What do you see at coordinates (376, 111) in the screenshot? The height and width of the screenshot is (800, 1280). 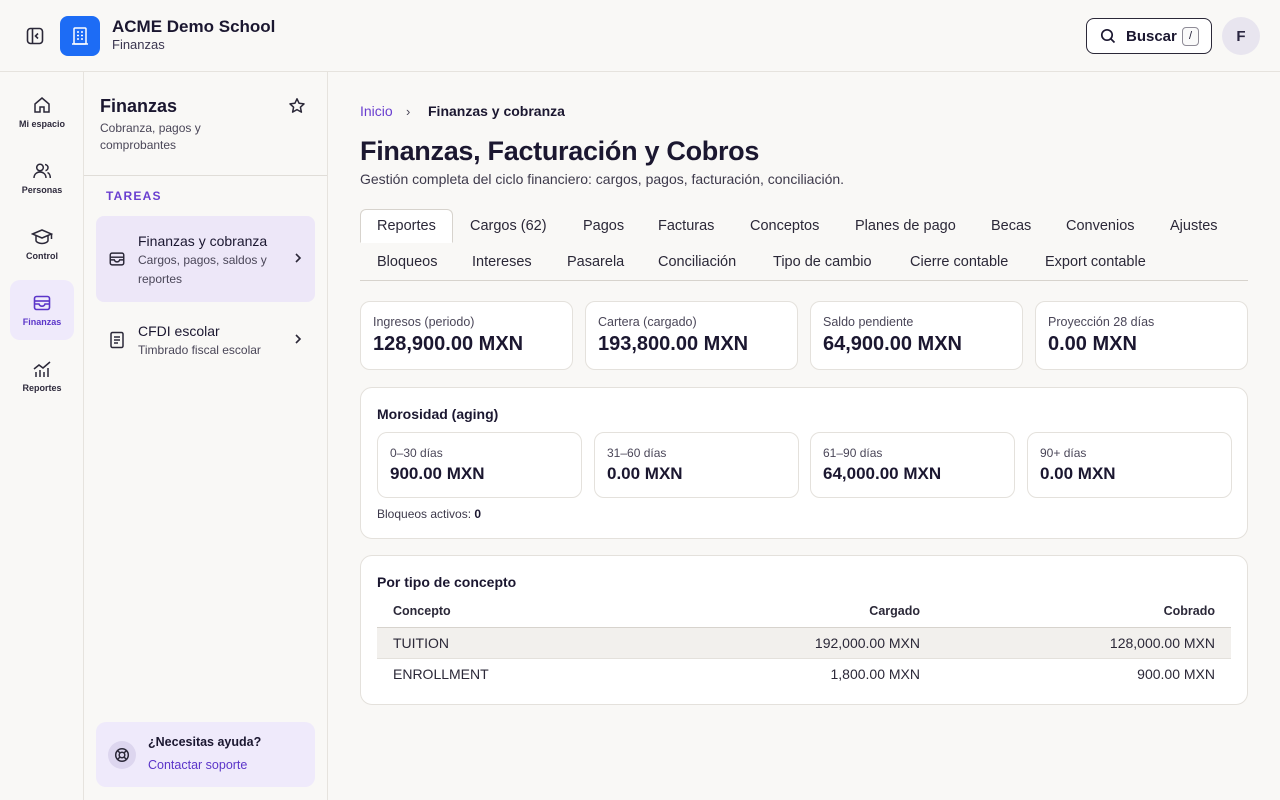 I see `breadcrumb-home-link: Inicio` at bounding box center [376, 111].